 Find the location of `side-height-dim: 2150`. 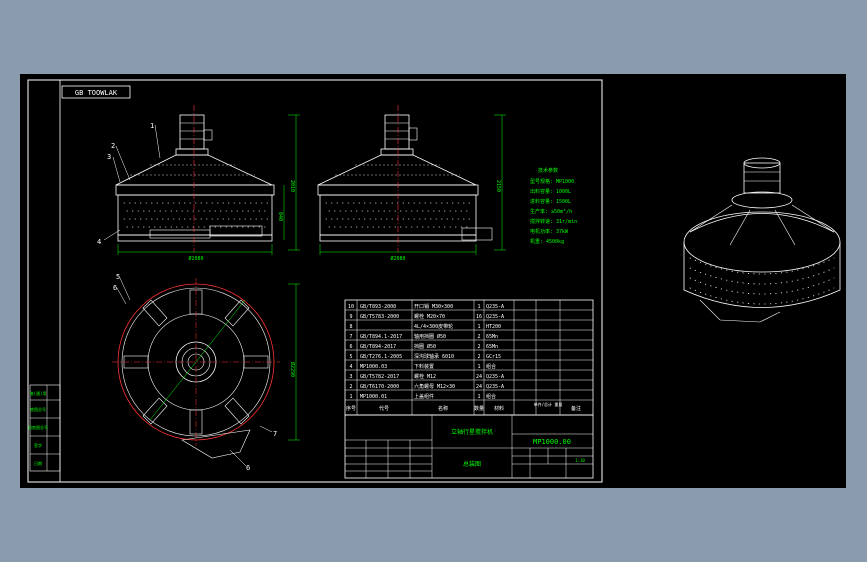

side-height-dim: 2150 is located at coordinates (498, 186).